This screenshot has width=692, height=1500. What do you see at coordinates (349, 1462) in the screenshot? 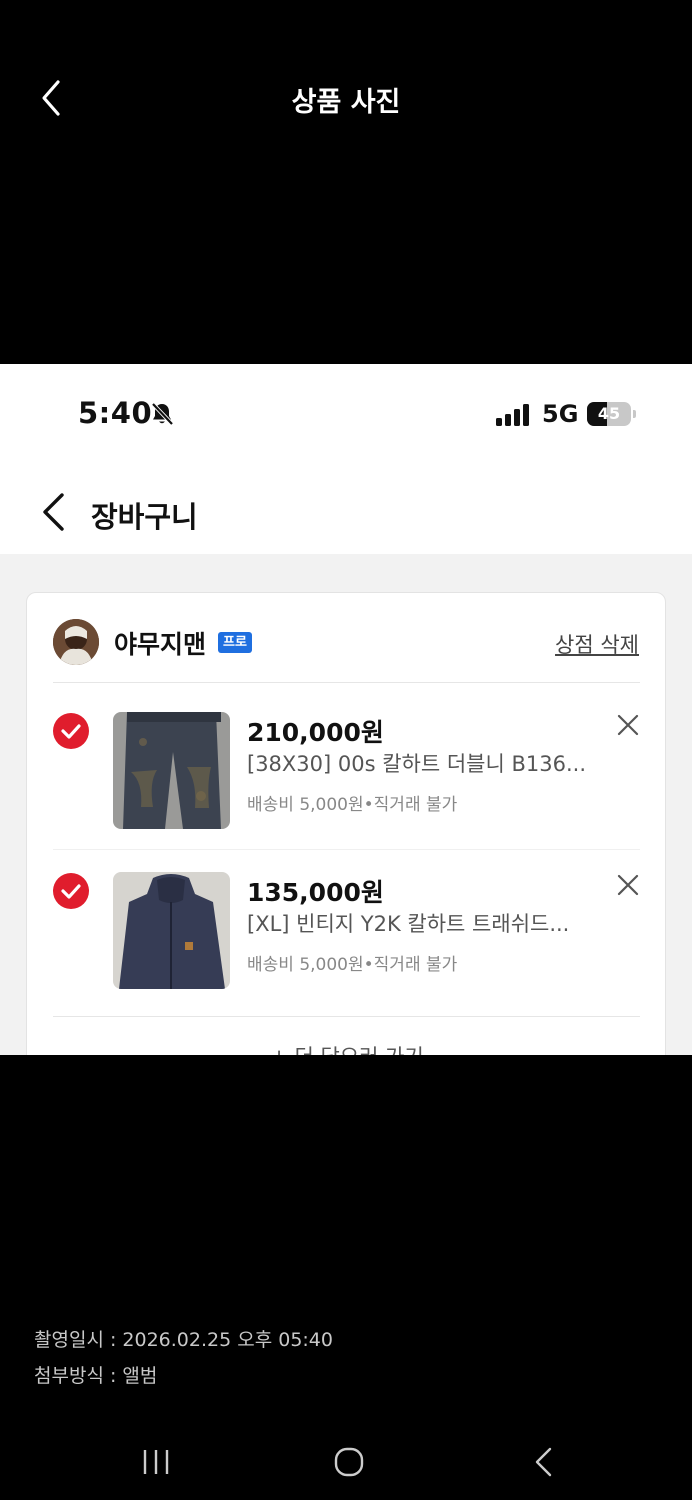
I see `home-icon` at bounding box center [349, 1462].